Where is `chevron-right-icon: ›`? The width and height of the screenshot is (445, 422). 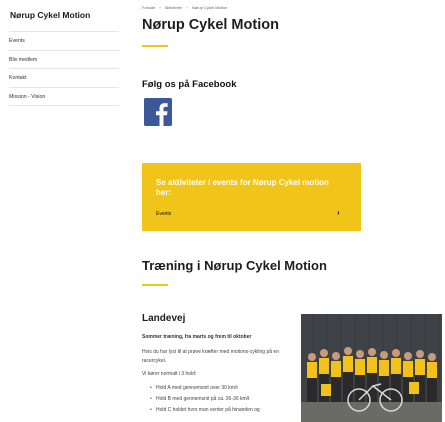
chevron-right-icon: › is located at coordinates (338, 212).